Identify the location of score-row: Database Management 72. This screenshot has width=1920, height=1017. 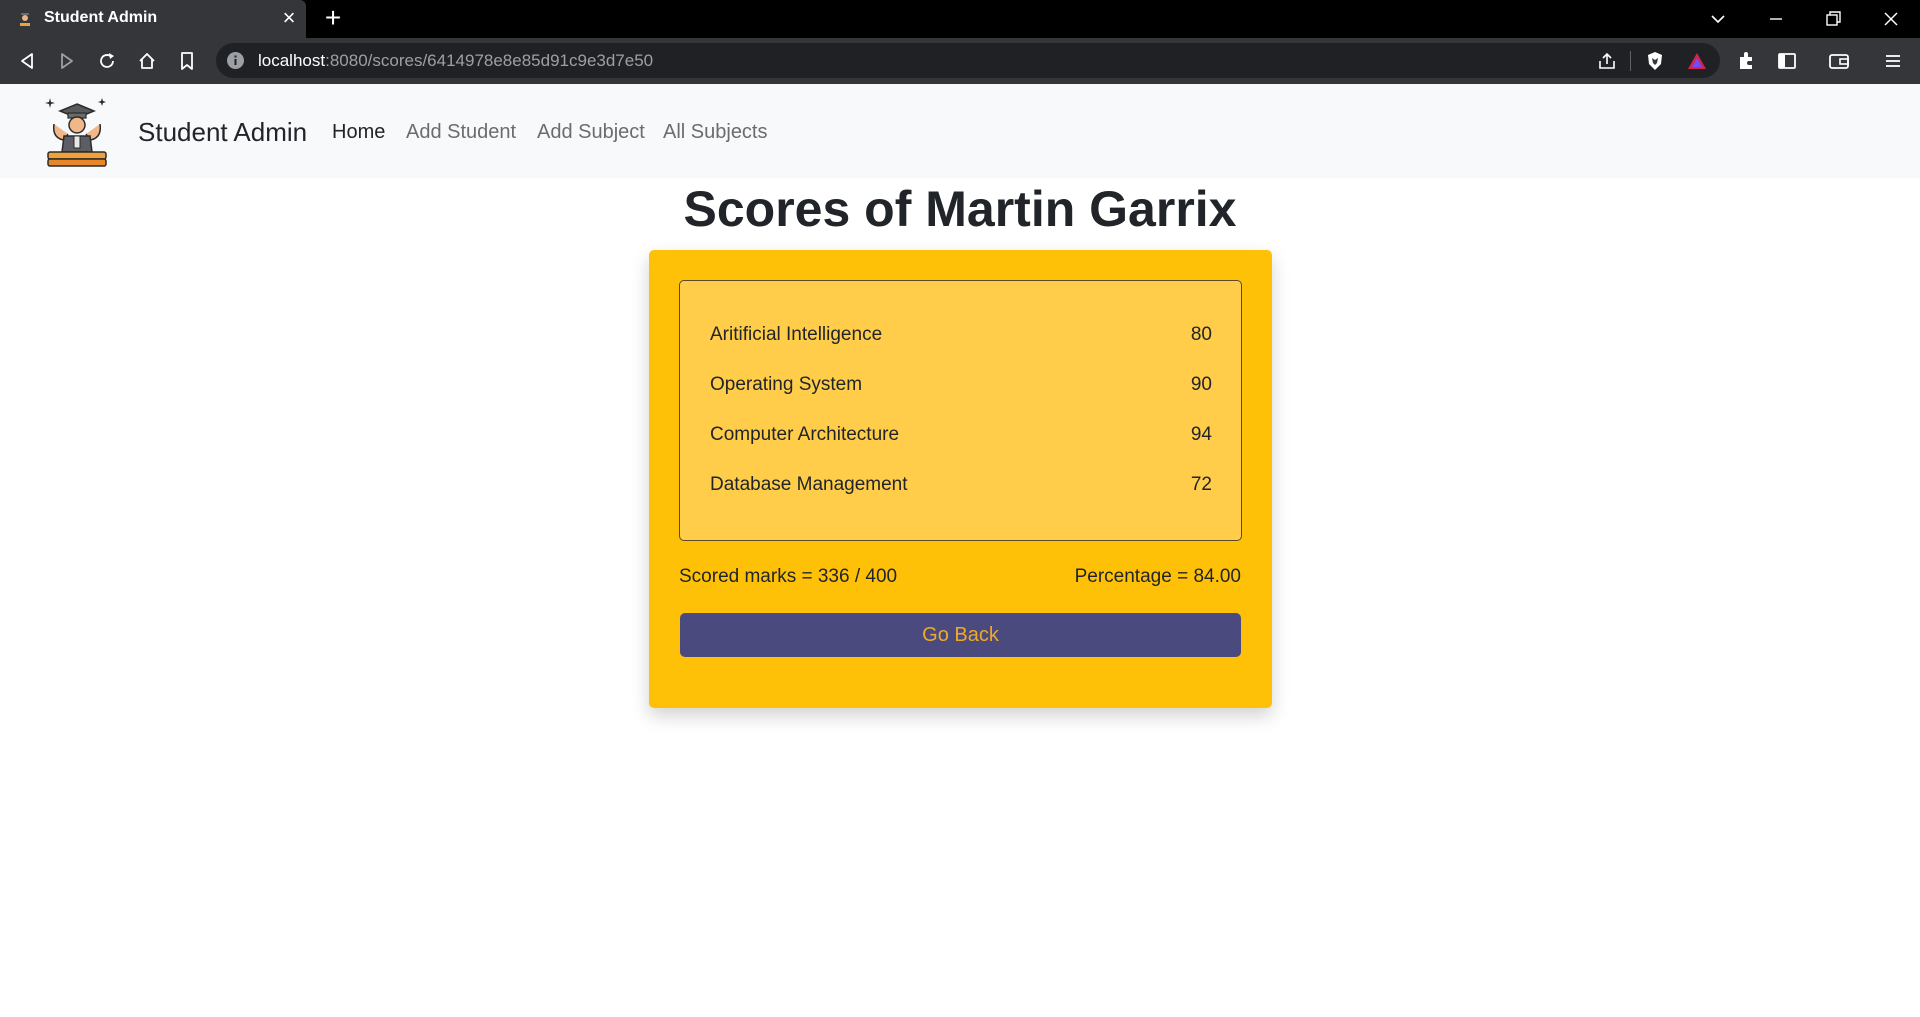
(961, 489).